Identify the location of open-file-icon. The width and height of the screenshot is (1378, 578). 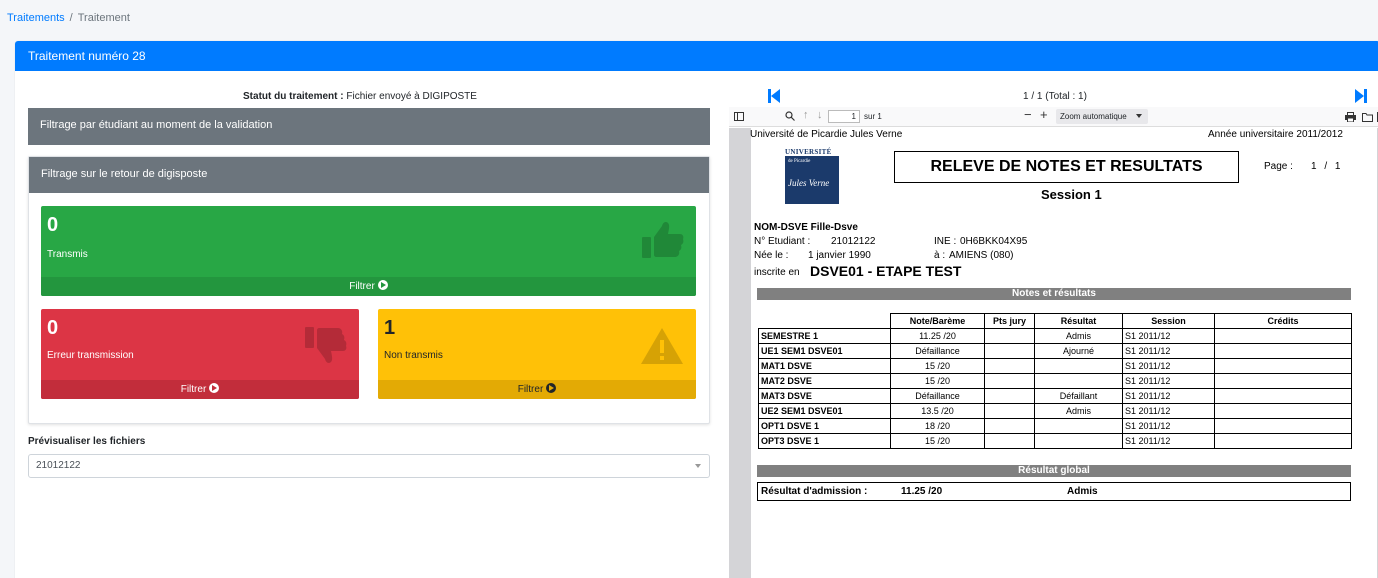
(1367, 117).